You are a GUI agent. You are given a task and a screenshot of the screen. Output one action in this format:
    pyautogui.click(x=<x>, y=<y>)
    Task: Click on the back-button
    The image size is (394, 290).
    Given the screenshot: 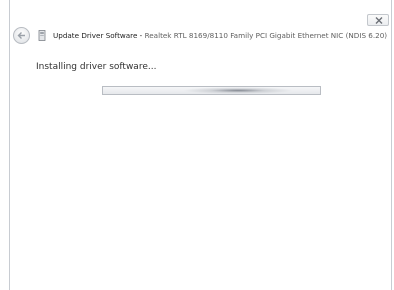 What is the action you would take?
    pyautogui.click(x=21, y=35)
    